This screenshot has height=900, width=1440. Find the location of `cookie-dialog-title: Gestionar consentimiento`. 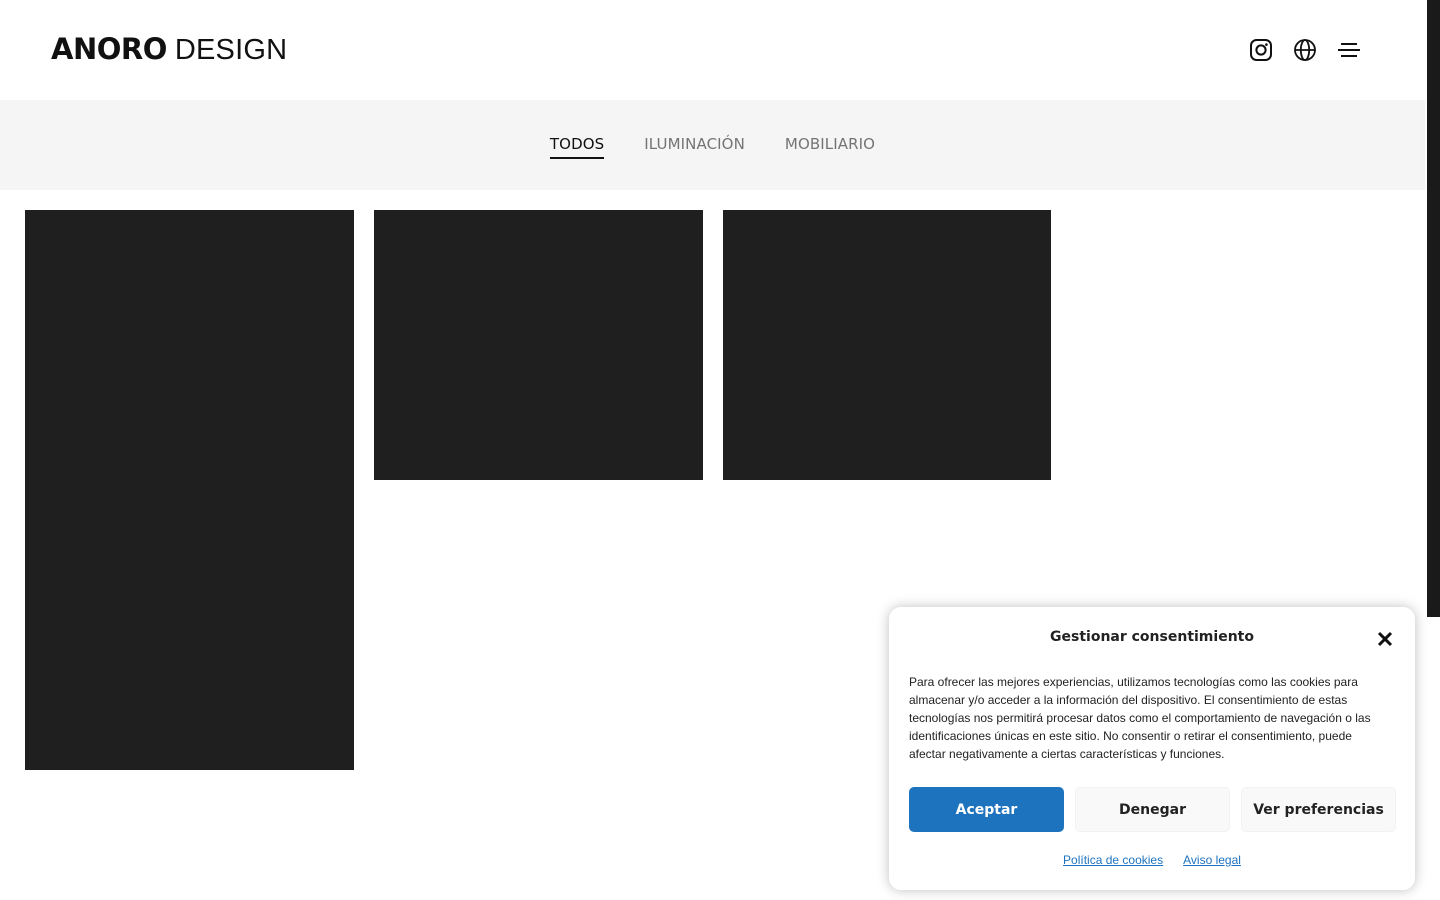

cookie-dialog-title: Gestionar consentimiento is located at coordinates (1152, 637).